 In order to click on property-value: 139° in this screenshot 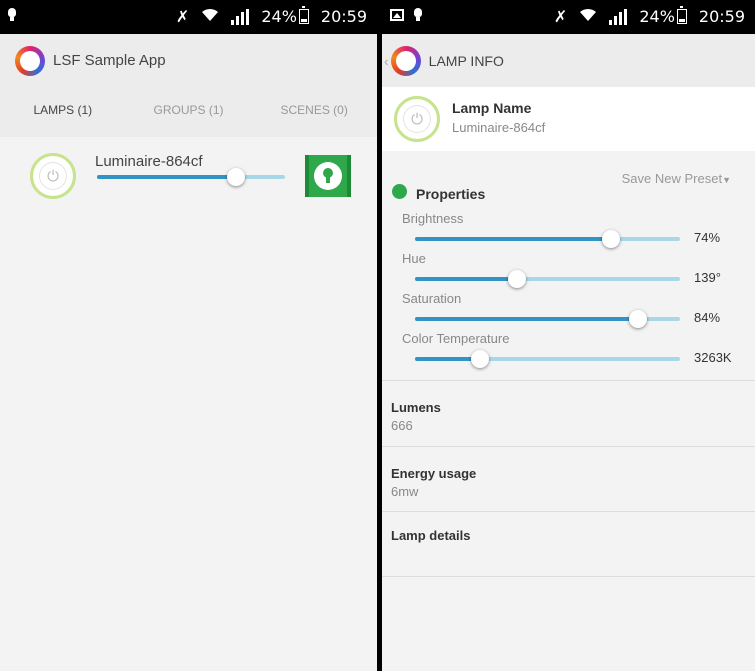, I will do `click(707, 277)`.